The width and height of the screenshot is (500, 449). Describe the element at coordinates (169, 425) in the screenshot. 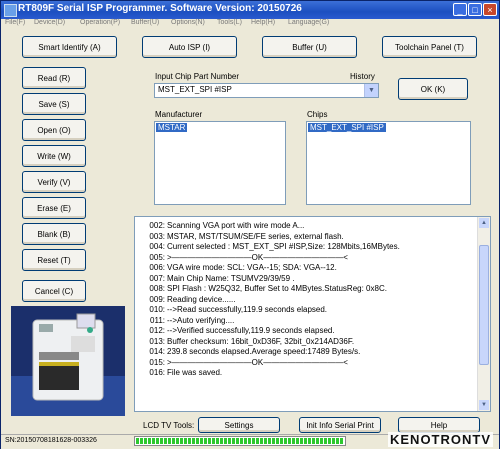

I see `lcd-tv-tools-label: LCD TV Tools:` at that location.